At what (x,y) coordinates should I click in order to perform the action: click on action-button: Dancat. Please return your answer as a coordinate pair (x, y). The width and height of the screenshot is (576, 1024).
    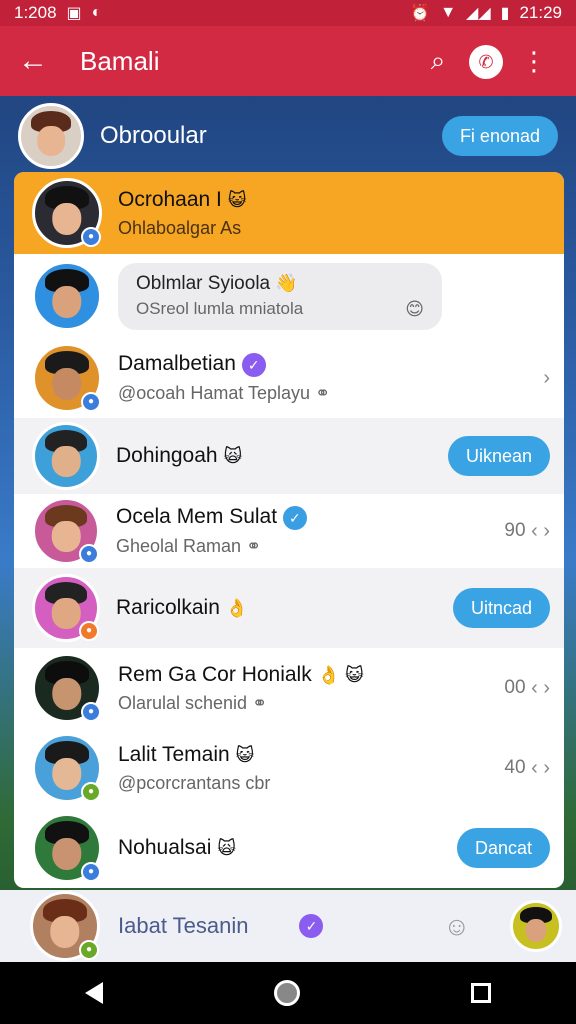
    Looking at the image, I should click on (503, 848).